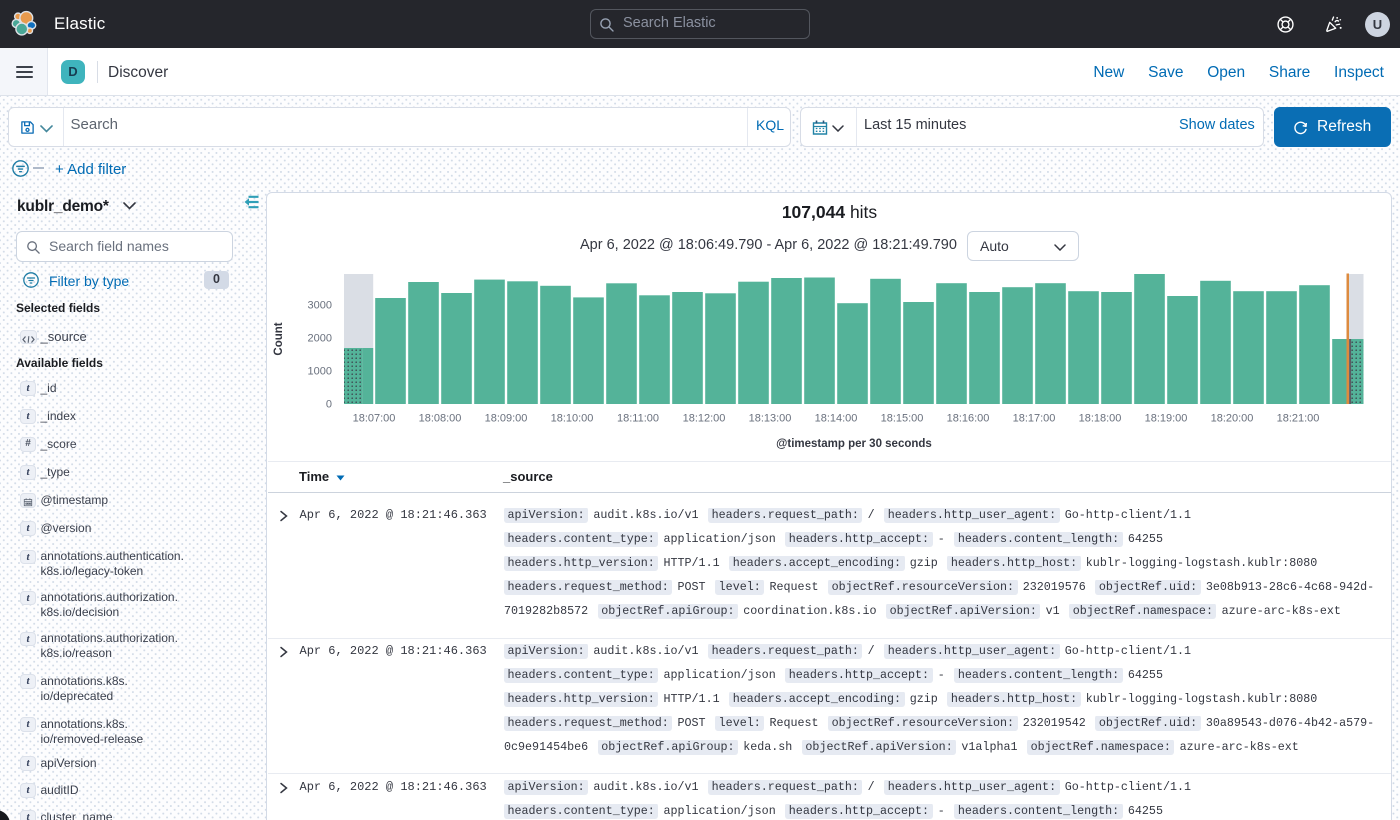 This screenshot has width=1400, height=820. I want to click on svg-text: 18:11:00, so click(638, 419).